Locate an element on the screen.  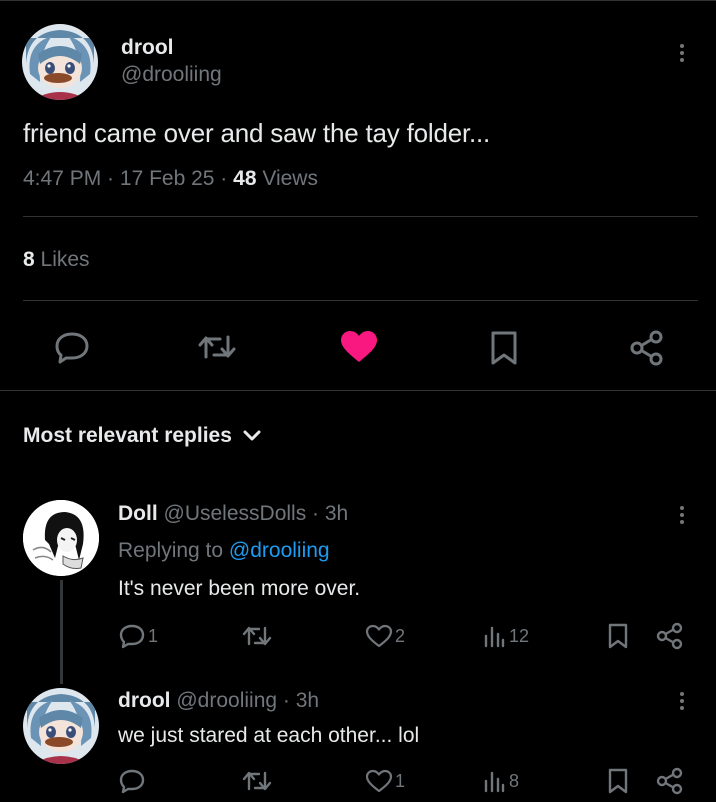
like-count: 1 is located at coordinates (400, 780).